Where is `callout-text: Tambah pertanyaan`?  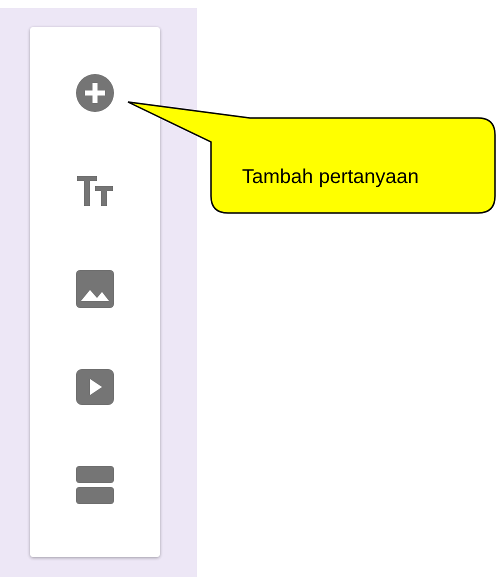 callout-text: Tambah pertanyaan is located at coordinates (331, 177).